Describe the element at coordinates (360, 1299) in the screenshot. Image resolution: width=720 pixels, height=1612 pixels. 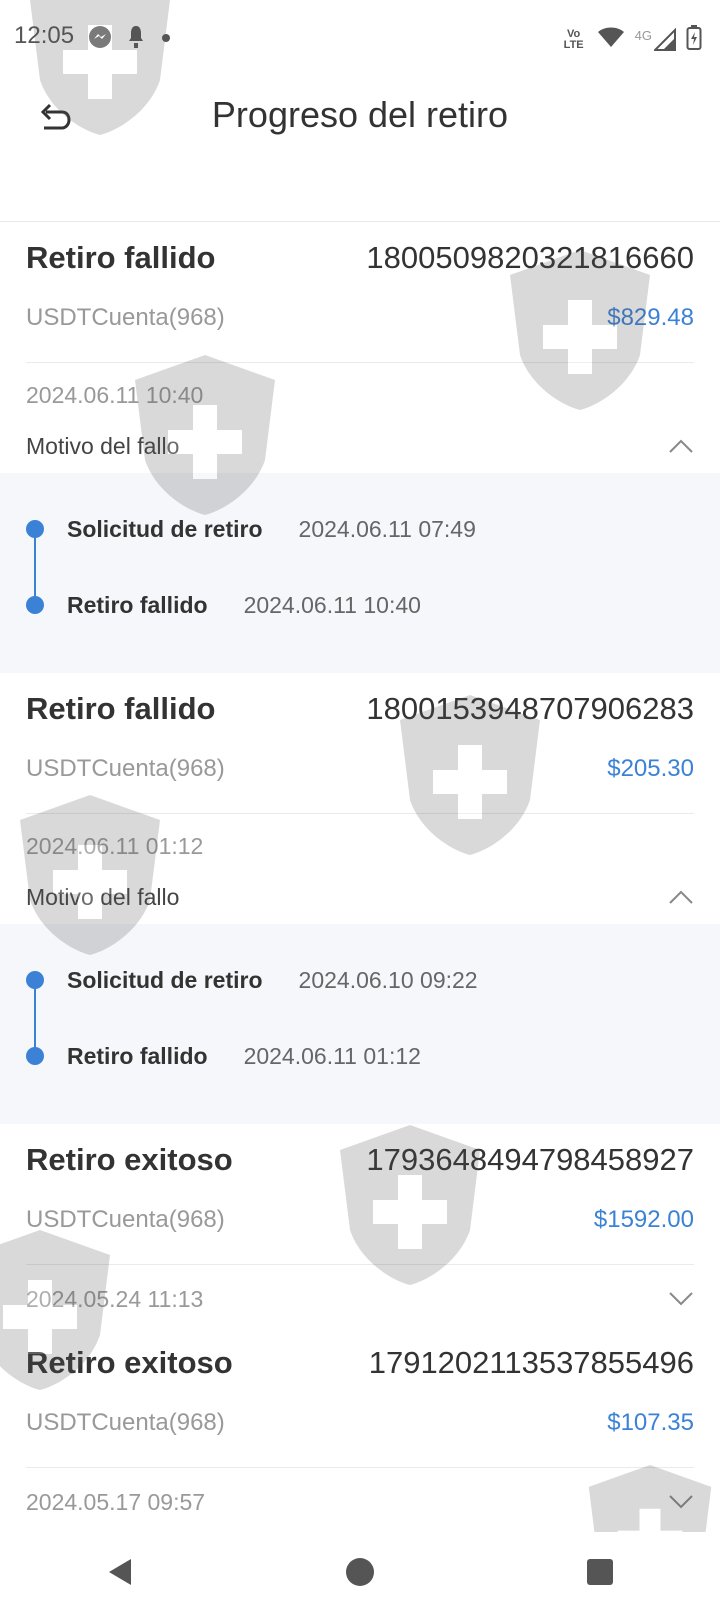
I see `expand-toggle: 2024.05.24 11:13` at that location.